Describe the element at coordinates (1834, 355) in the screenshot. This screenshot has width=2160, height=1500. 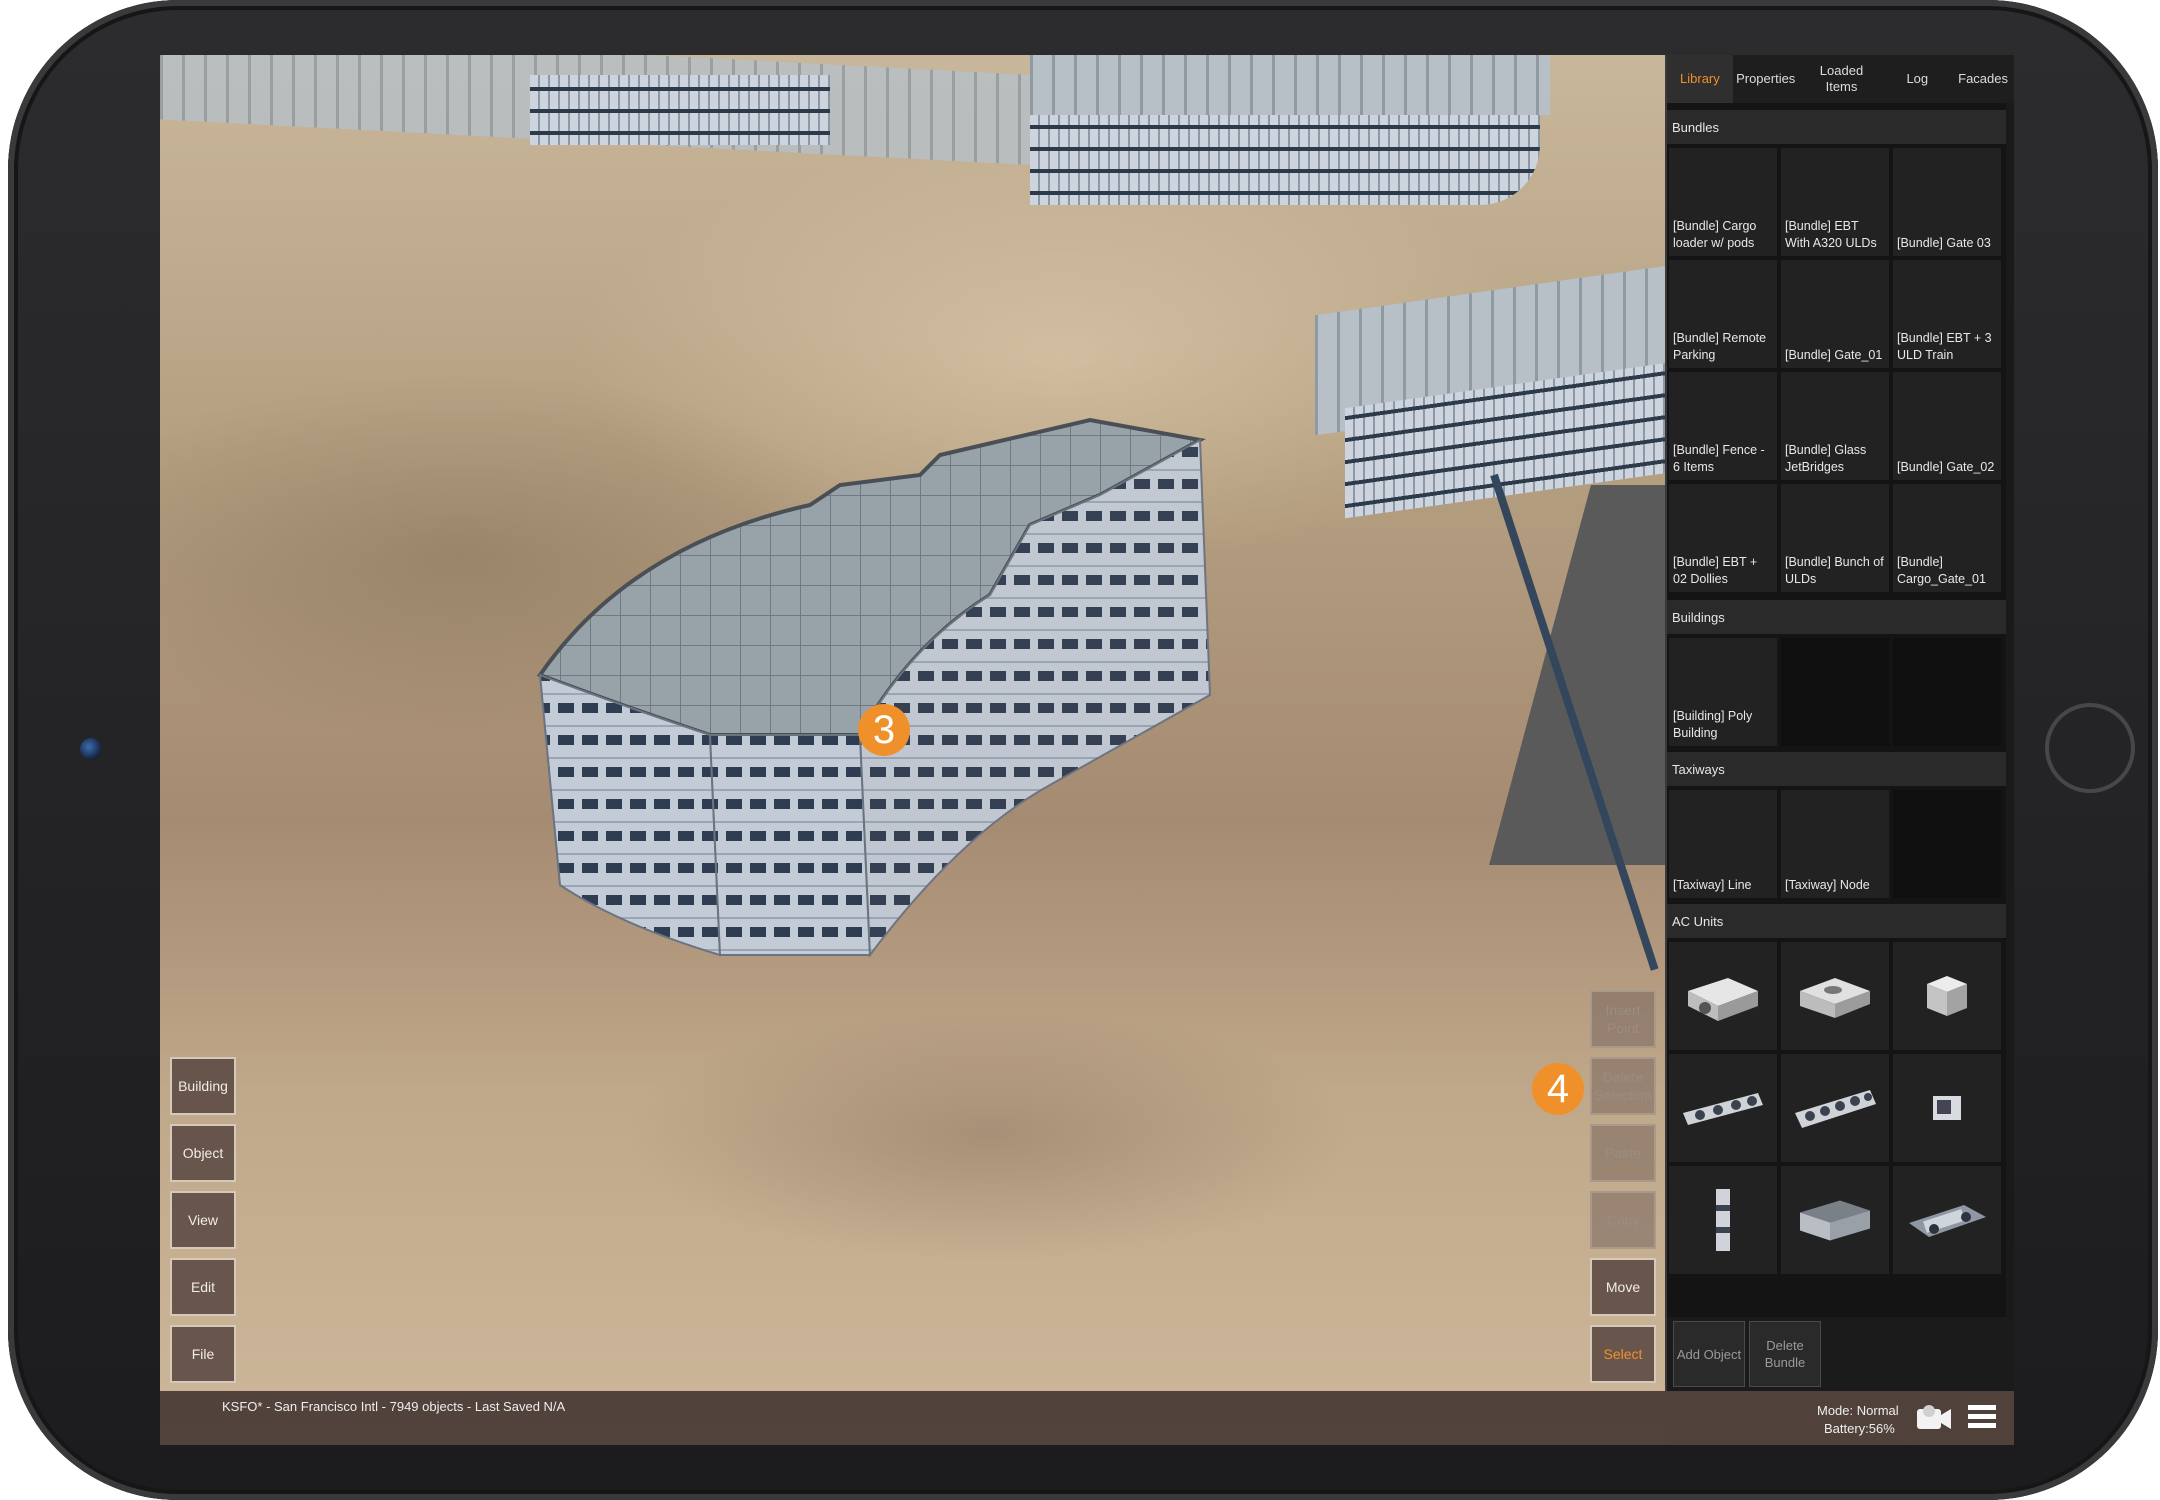
I see `item-label: [Bundle] Gate_01` at that location.